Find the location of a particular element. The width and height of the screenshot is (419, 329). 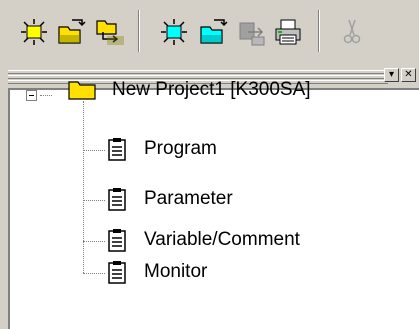

tree-root-node: New Project1 [K300SA] is located at coordinates (189, 90).